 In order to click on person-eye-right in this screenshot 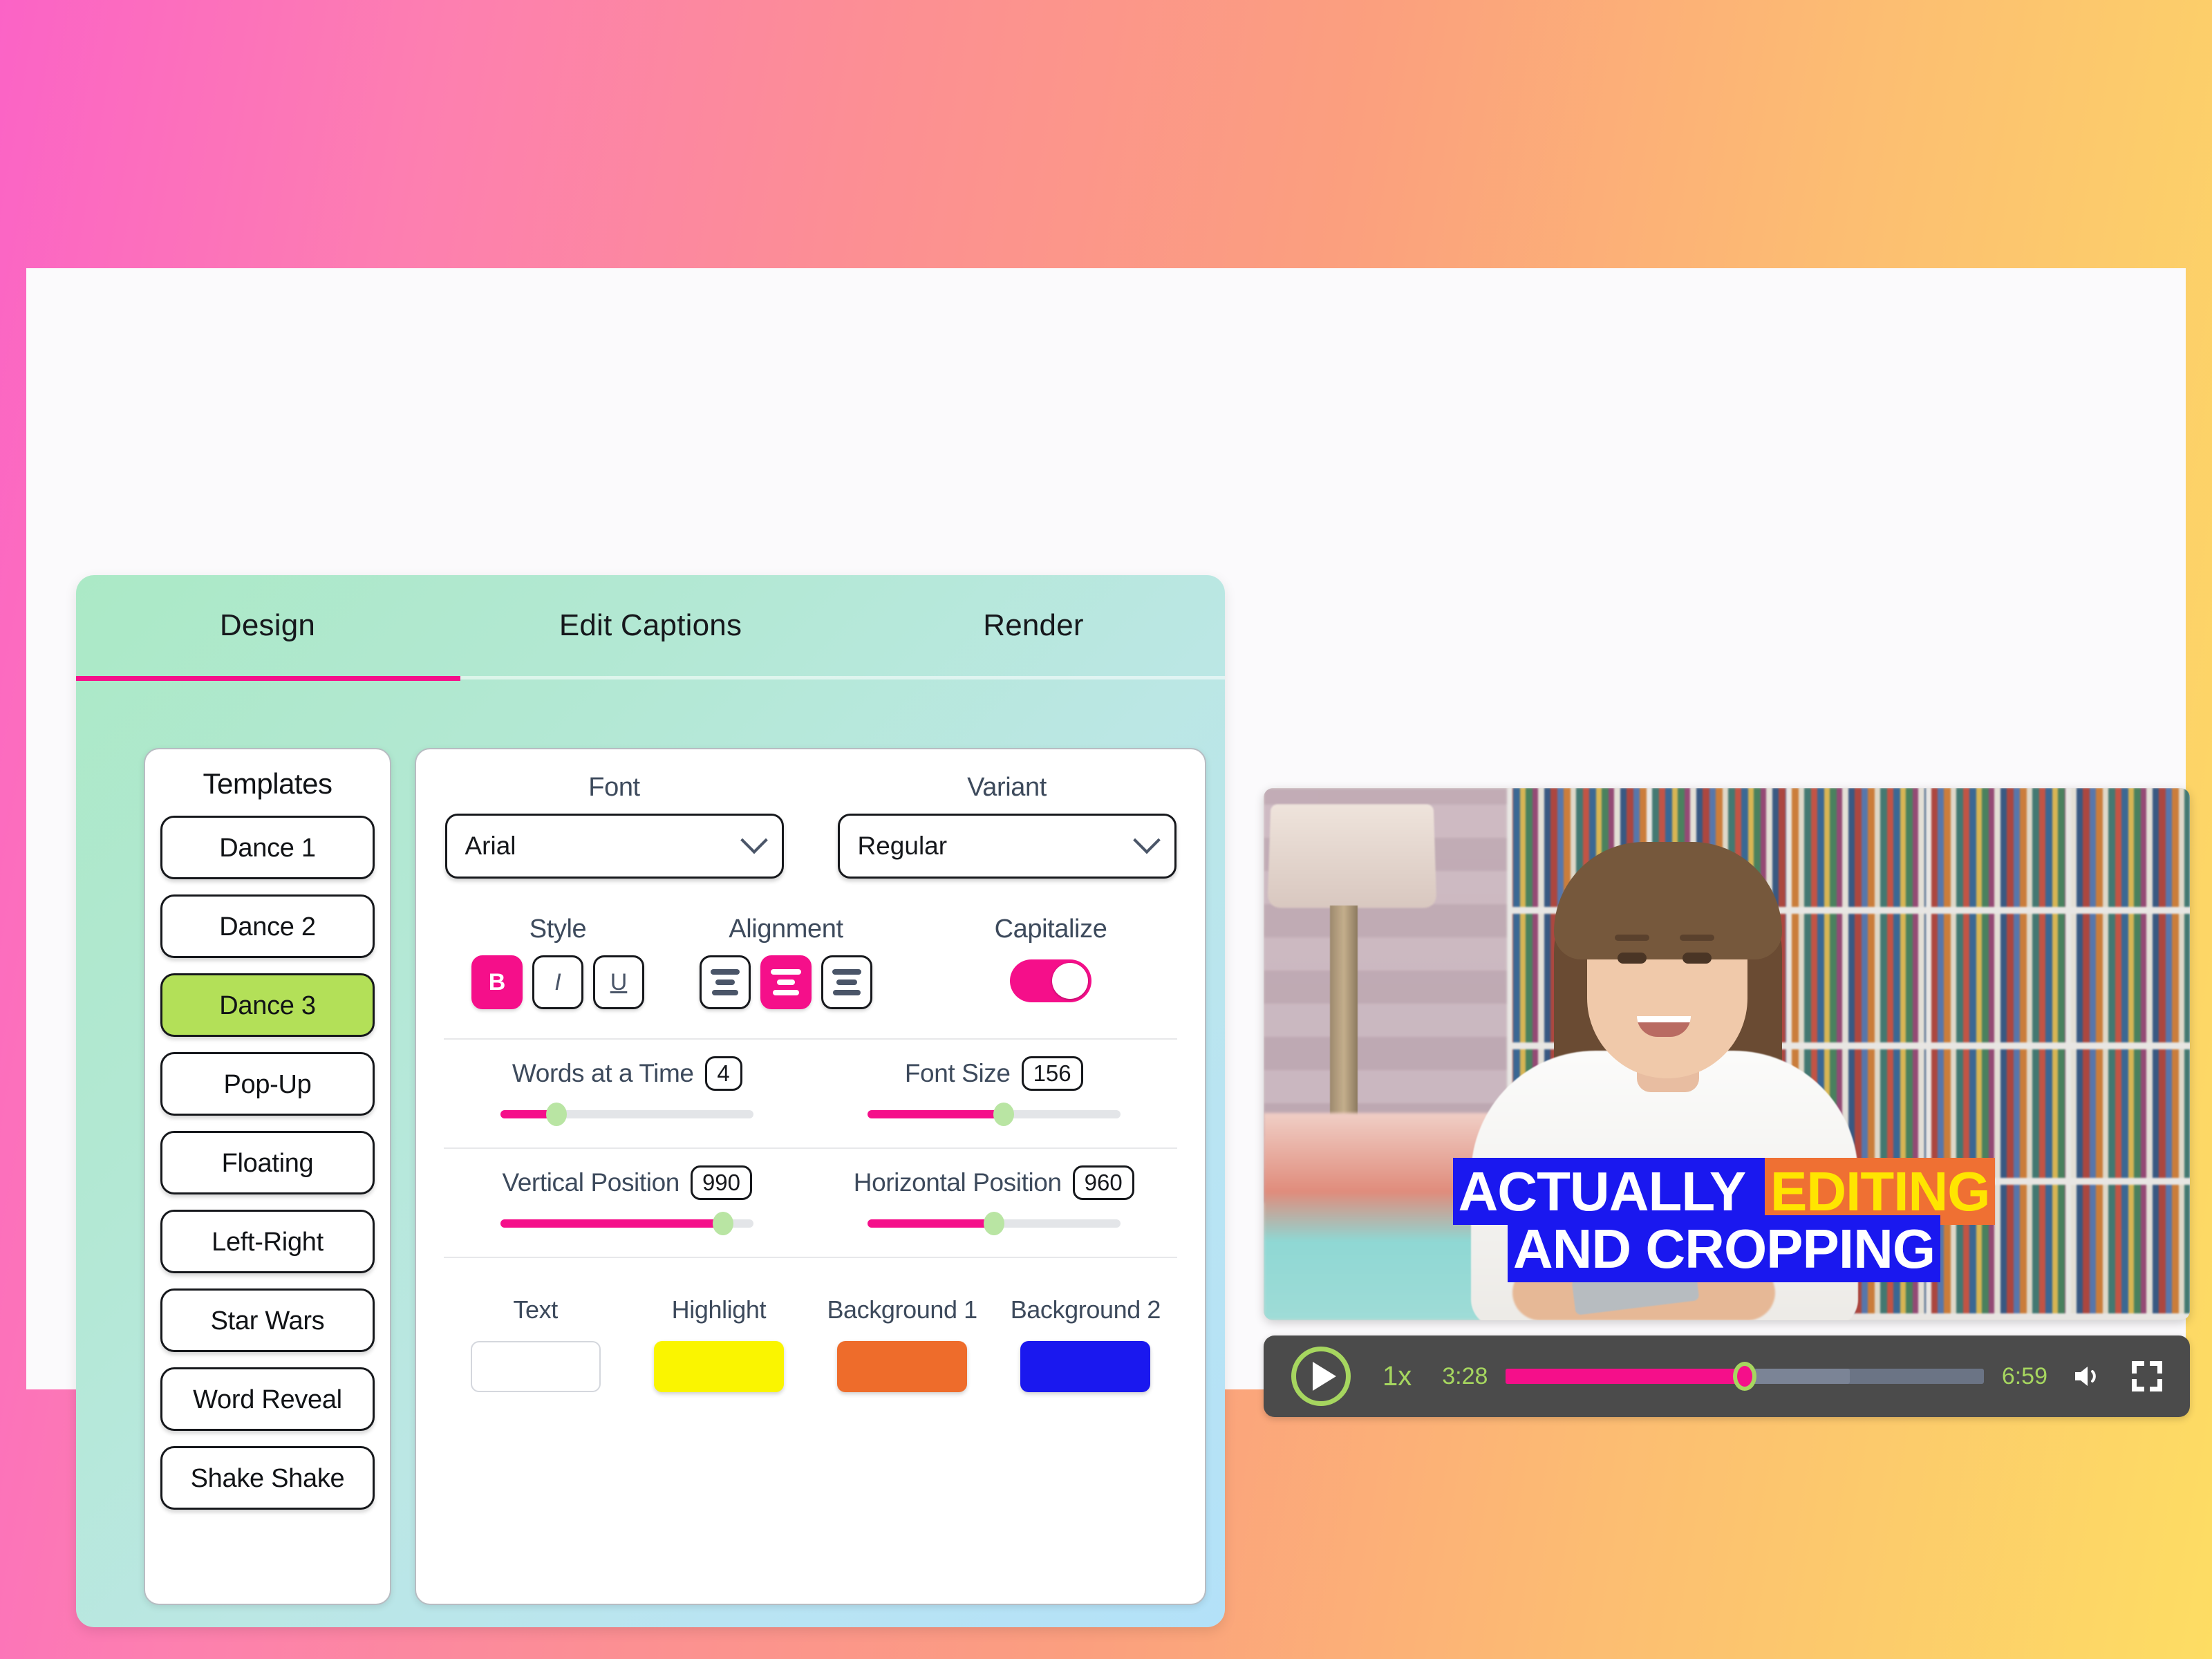, I will do `click(1698, 958)`.